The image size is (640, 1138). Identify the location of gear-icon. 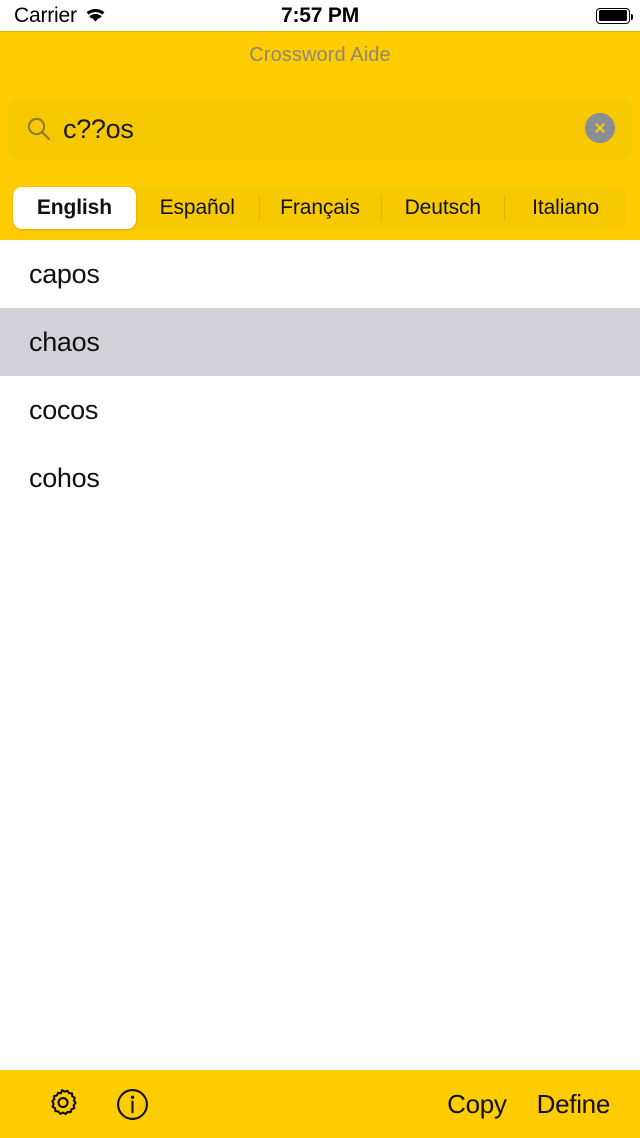
(64, 1102).